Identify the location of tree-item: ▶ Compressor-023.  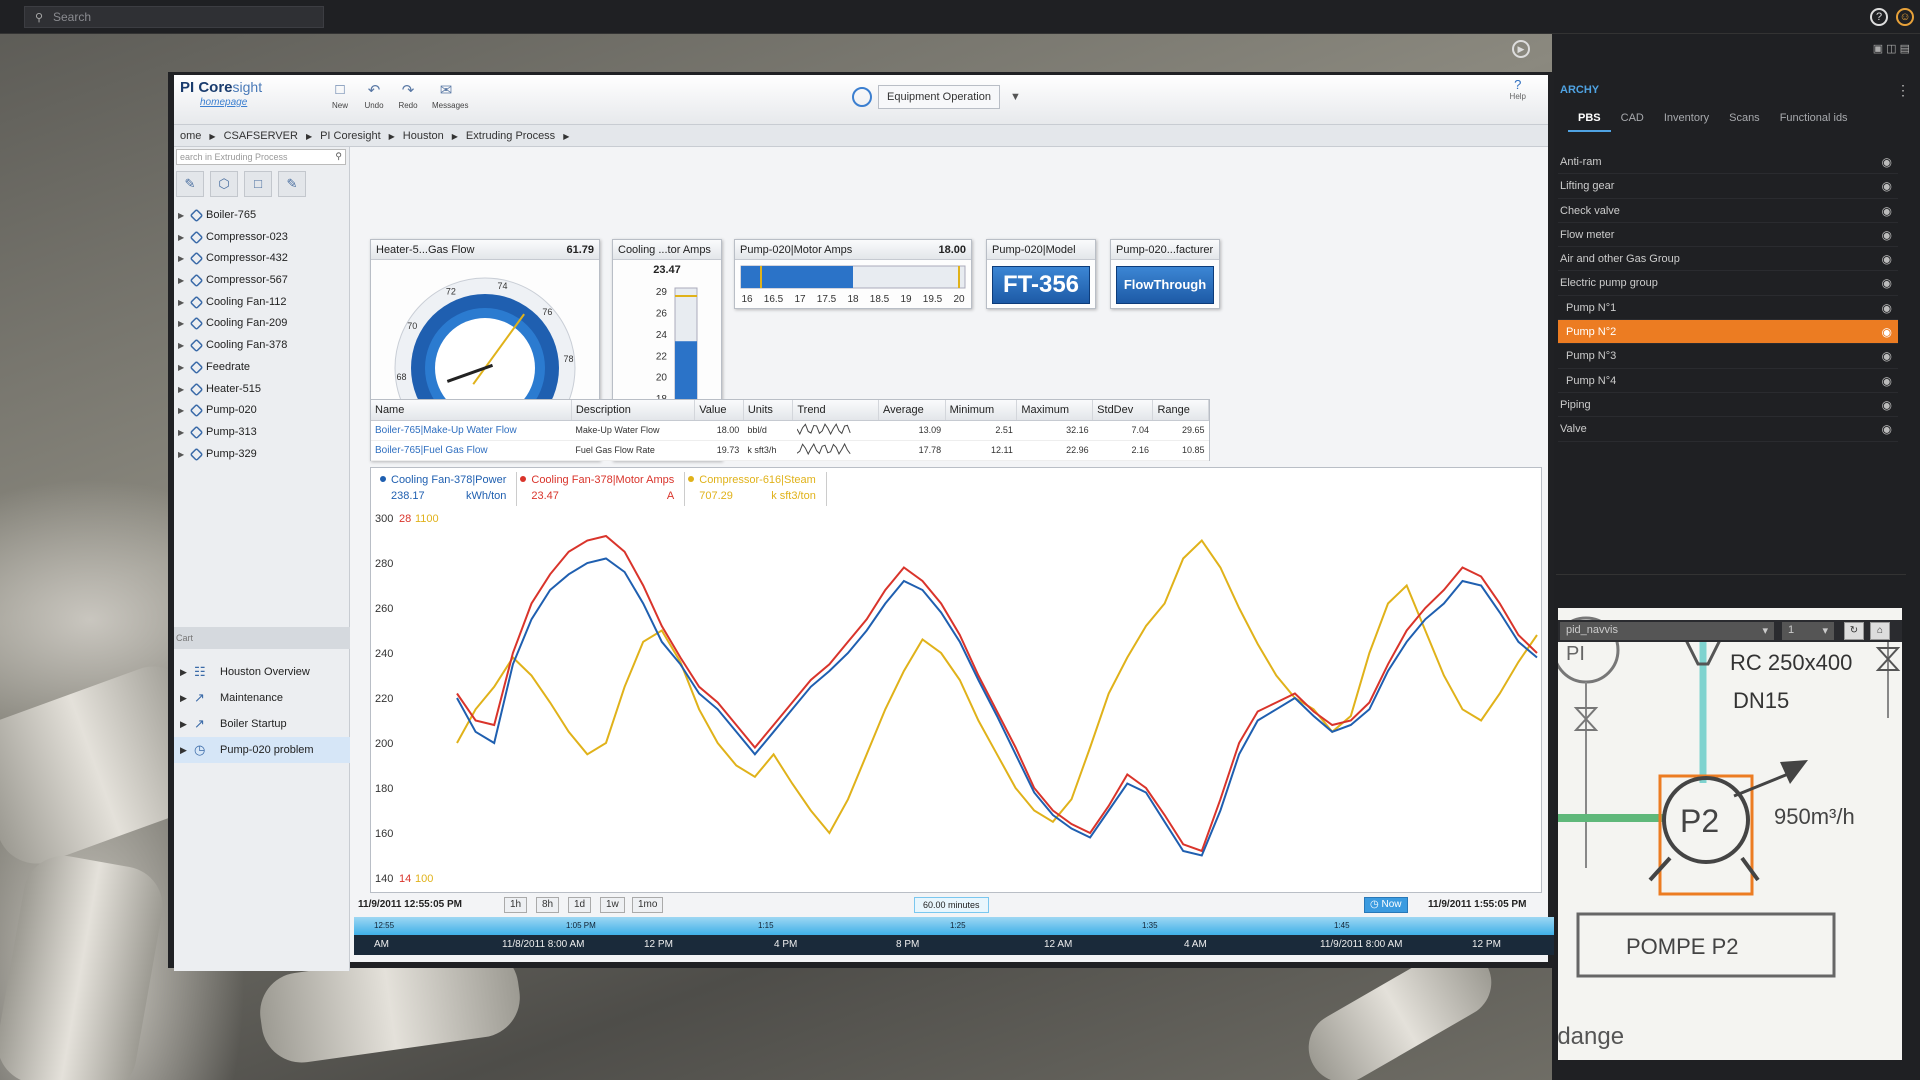
(262, 238).